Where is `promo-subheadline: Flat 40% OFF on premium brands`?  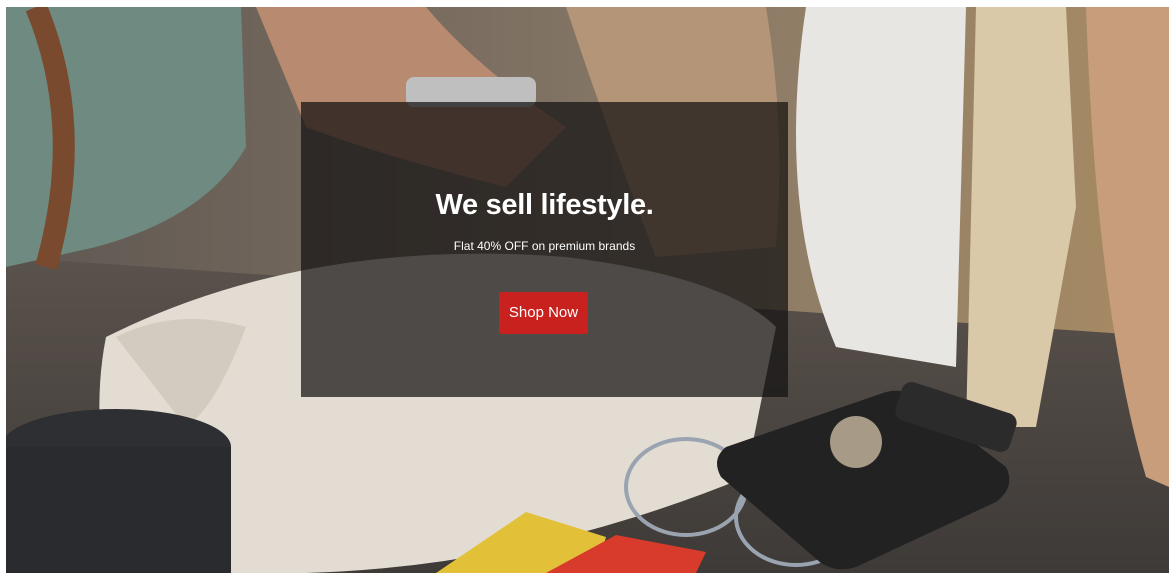 promo-subheadline: Flat 40% OFF on premium brands is located at coordinates (544, 246).